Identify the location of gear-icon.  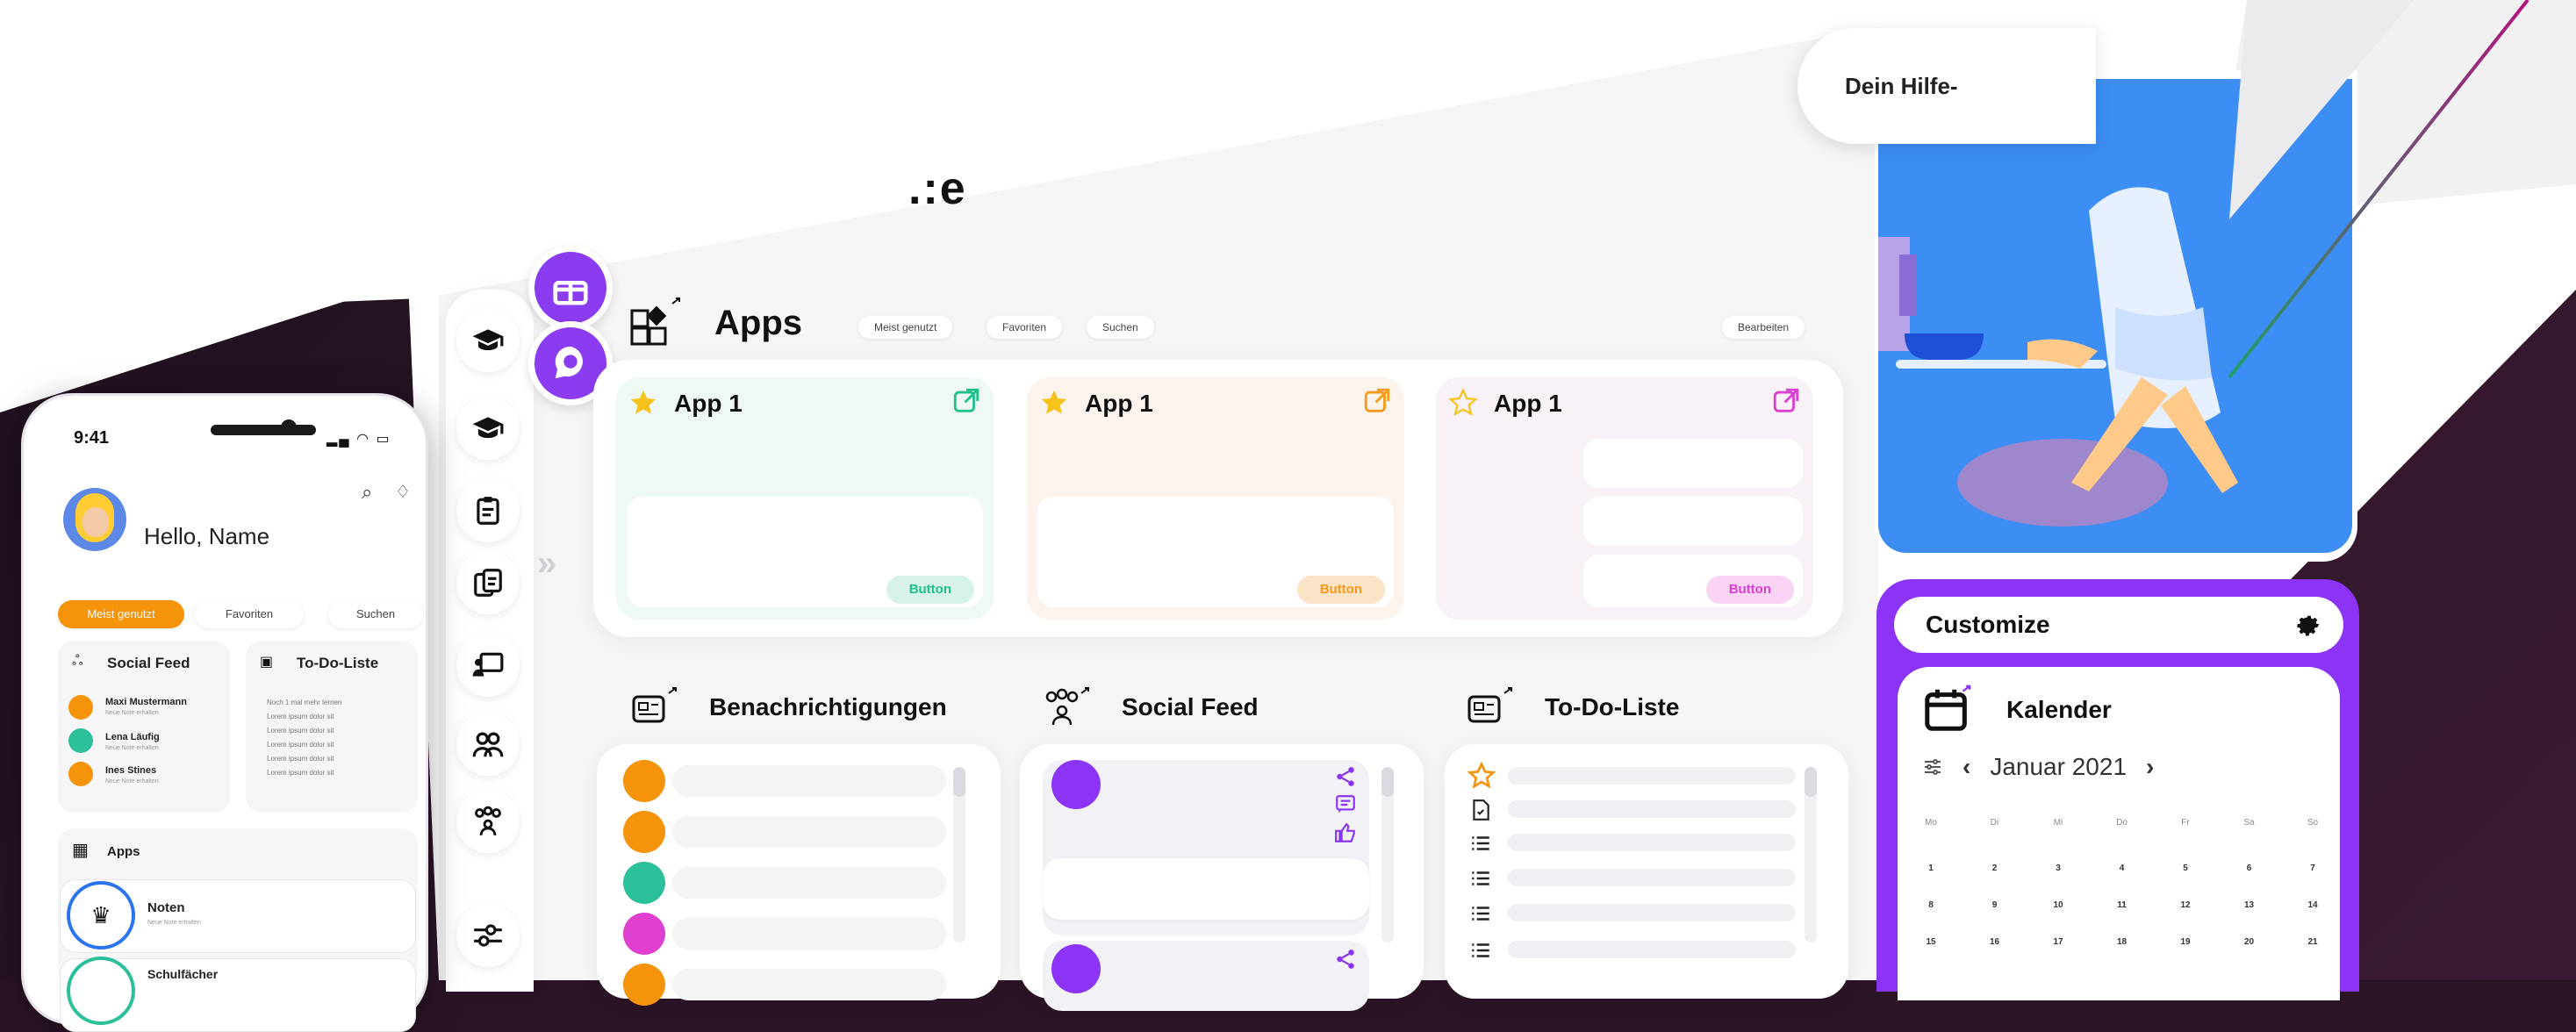
(2307, 625).